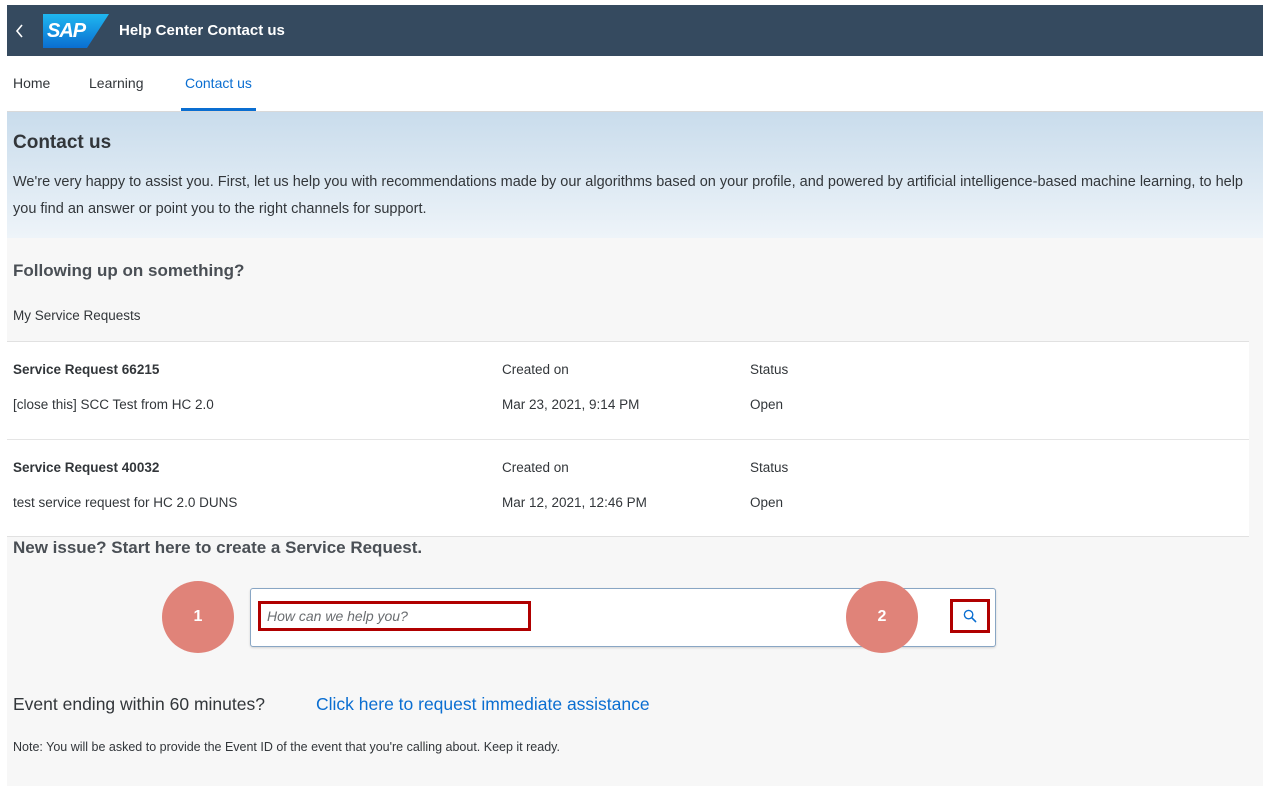  Describe the element at coordinates (394, 616) in the screenshot. I see `search-input` at that location.